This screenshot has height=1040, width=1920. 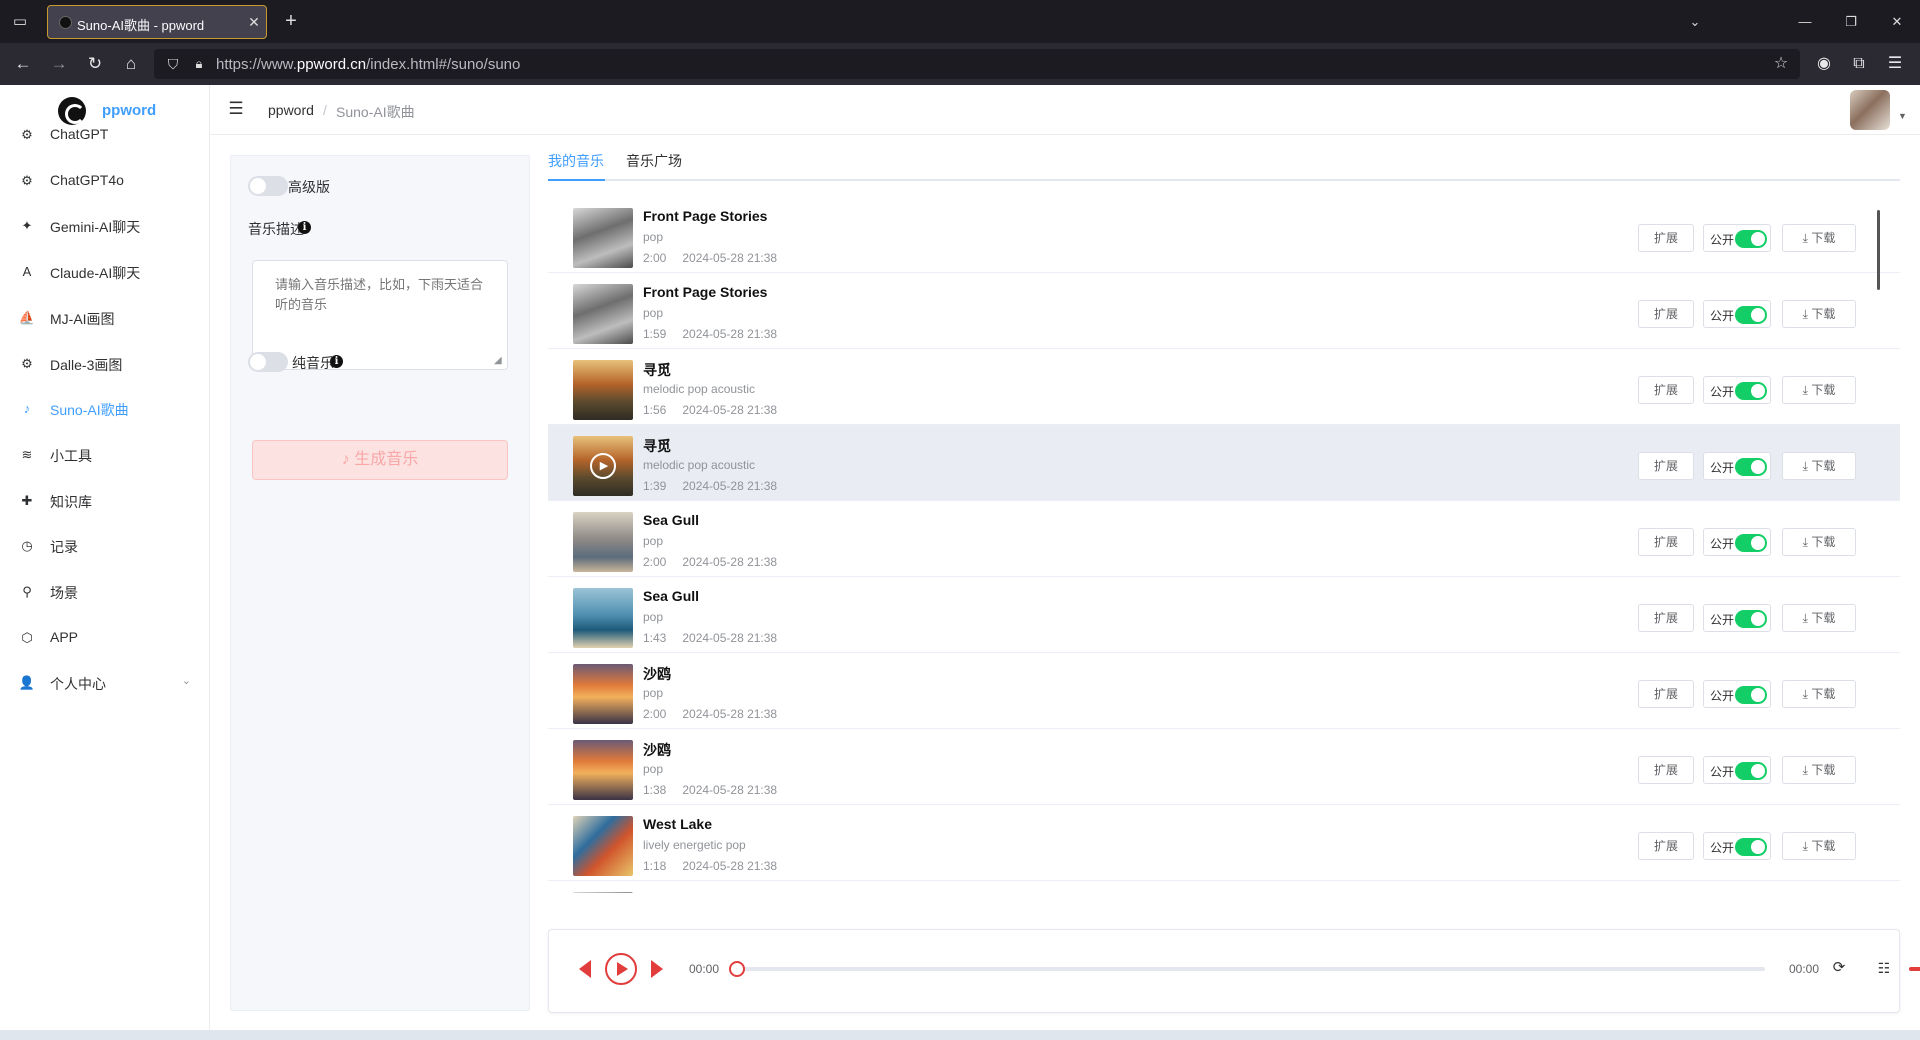 What do you see at coordinates (603, 466) in the screenshot?
I see `play-icon: ▶` at bounding box center [603, 466].